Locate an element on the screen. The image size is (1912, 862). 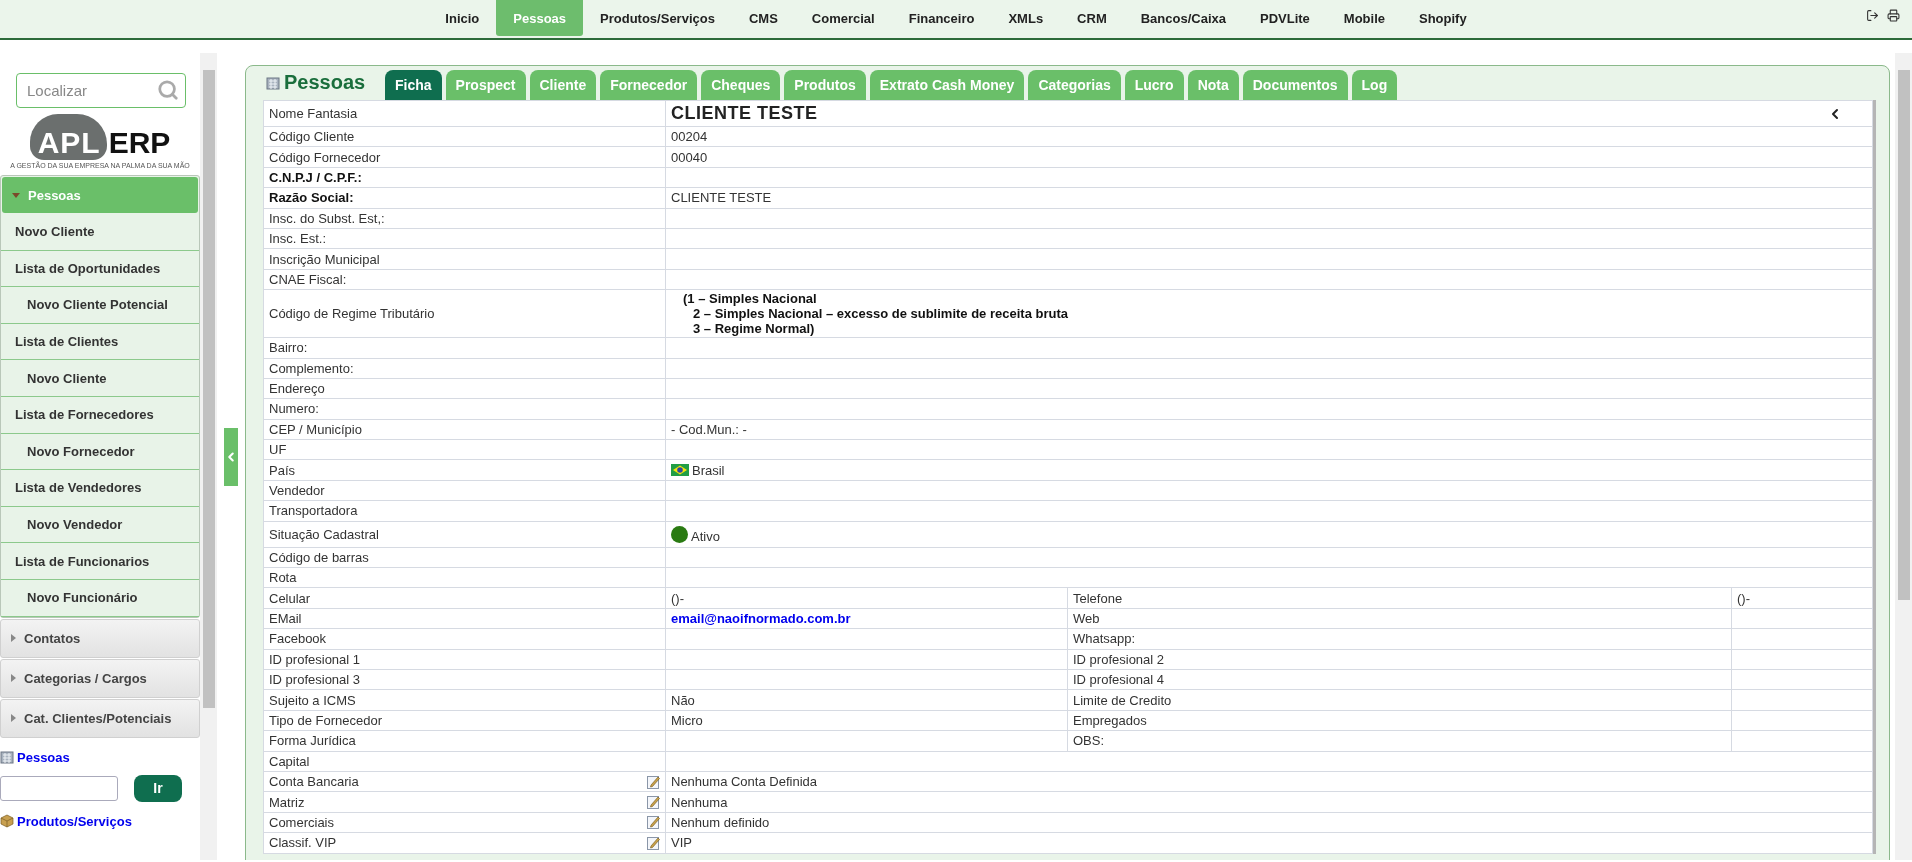
field-label: País is located at coordinates (282, 470).